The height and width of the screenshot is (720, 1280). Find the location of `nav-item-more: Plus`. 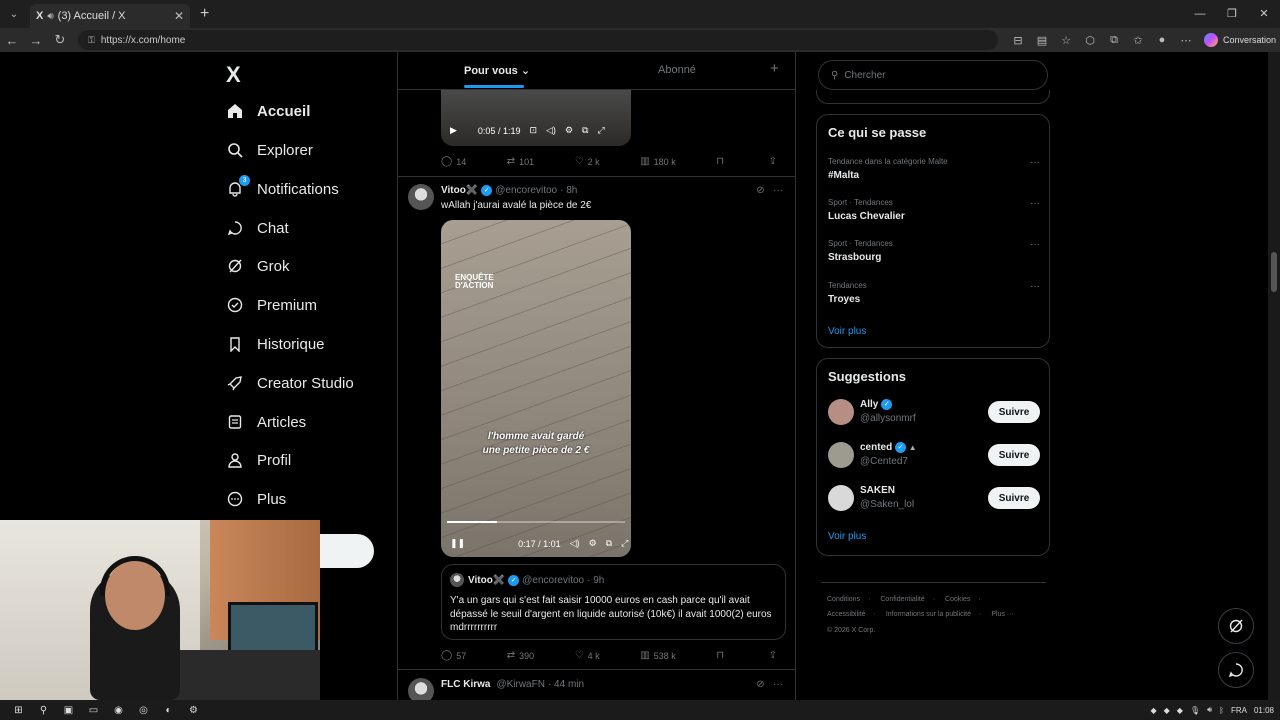

nav-item-more: Plus is located at coordinates (256, 499).